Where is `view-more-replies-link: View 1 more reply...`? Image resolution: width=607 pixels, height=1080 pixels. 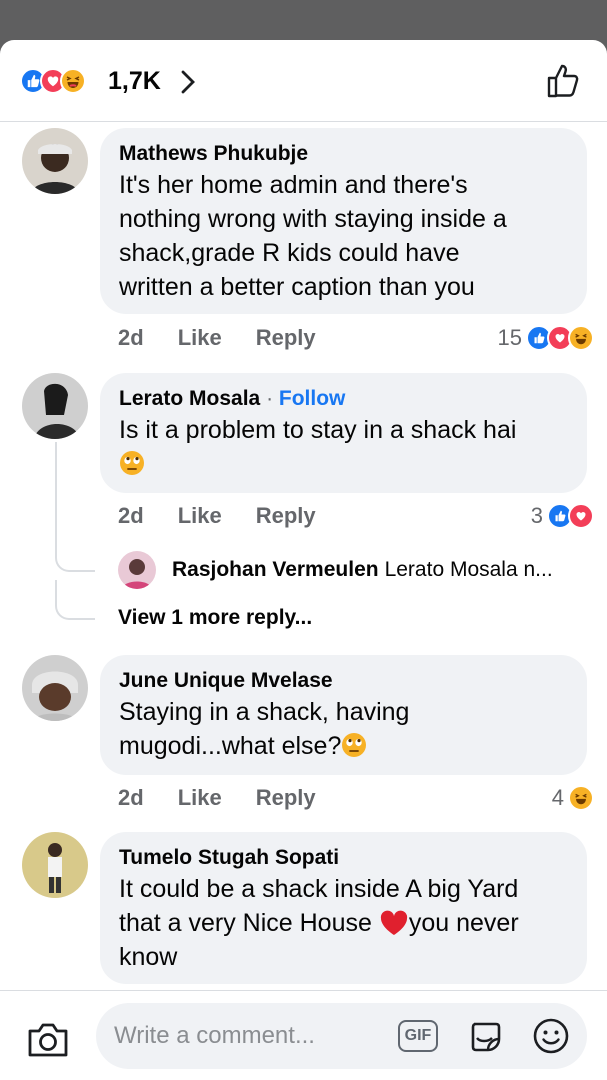 view-more-replies-link: View 1 more reply... is located at coordinates (215, 618).